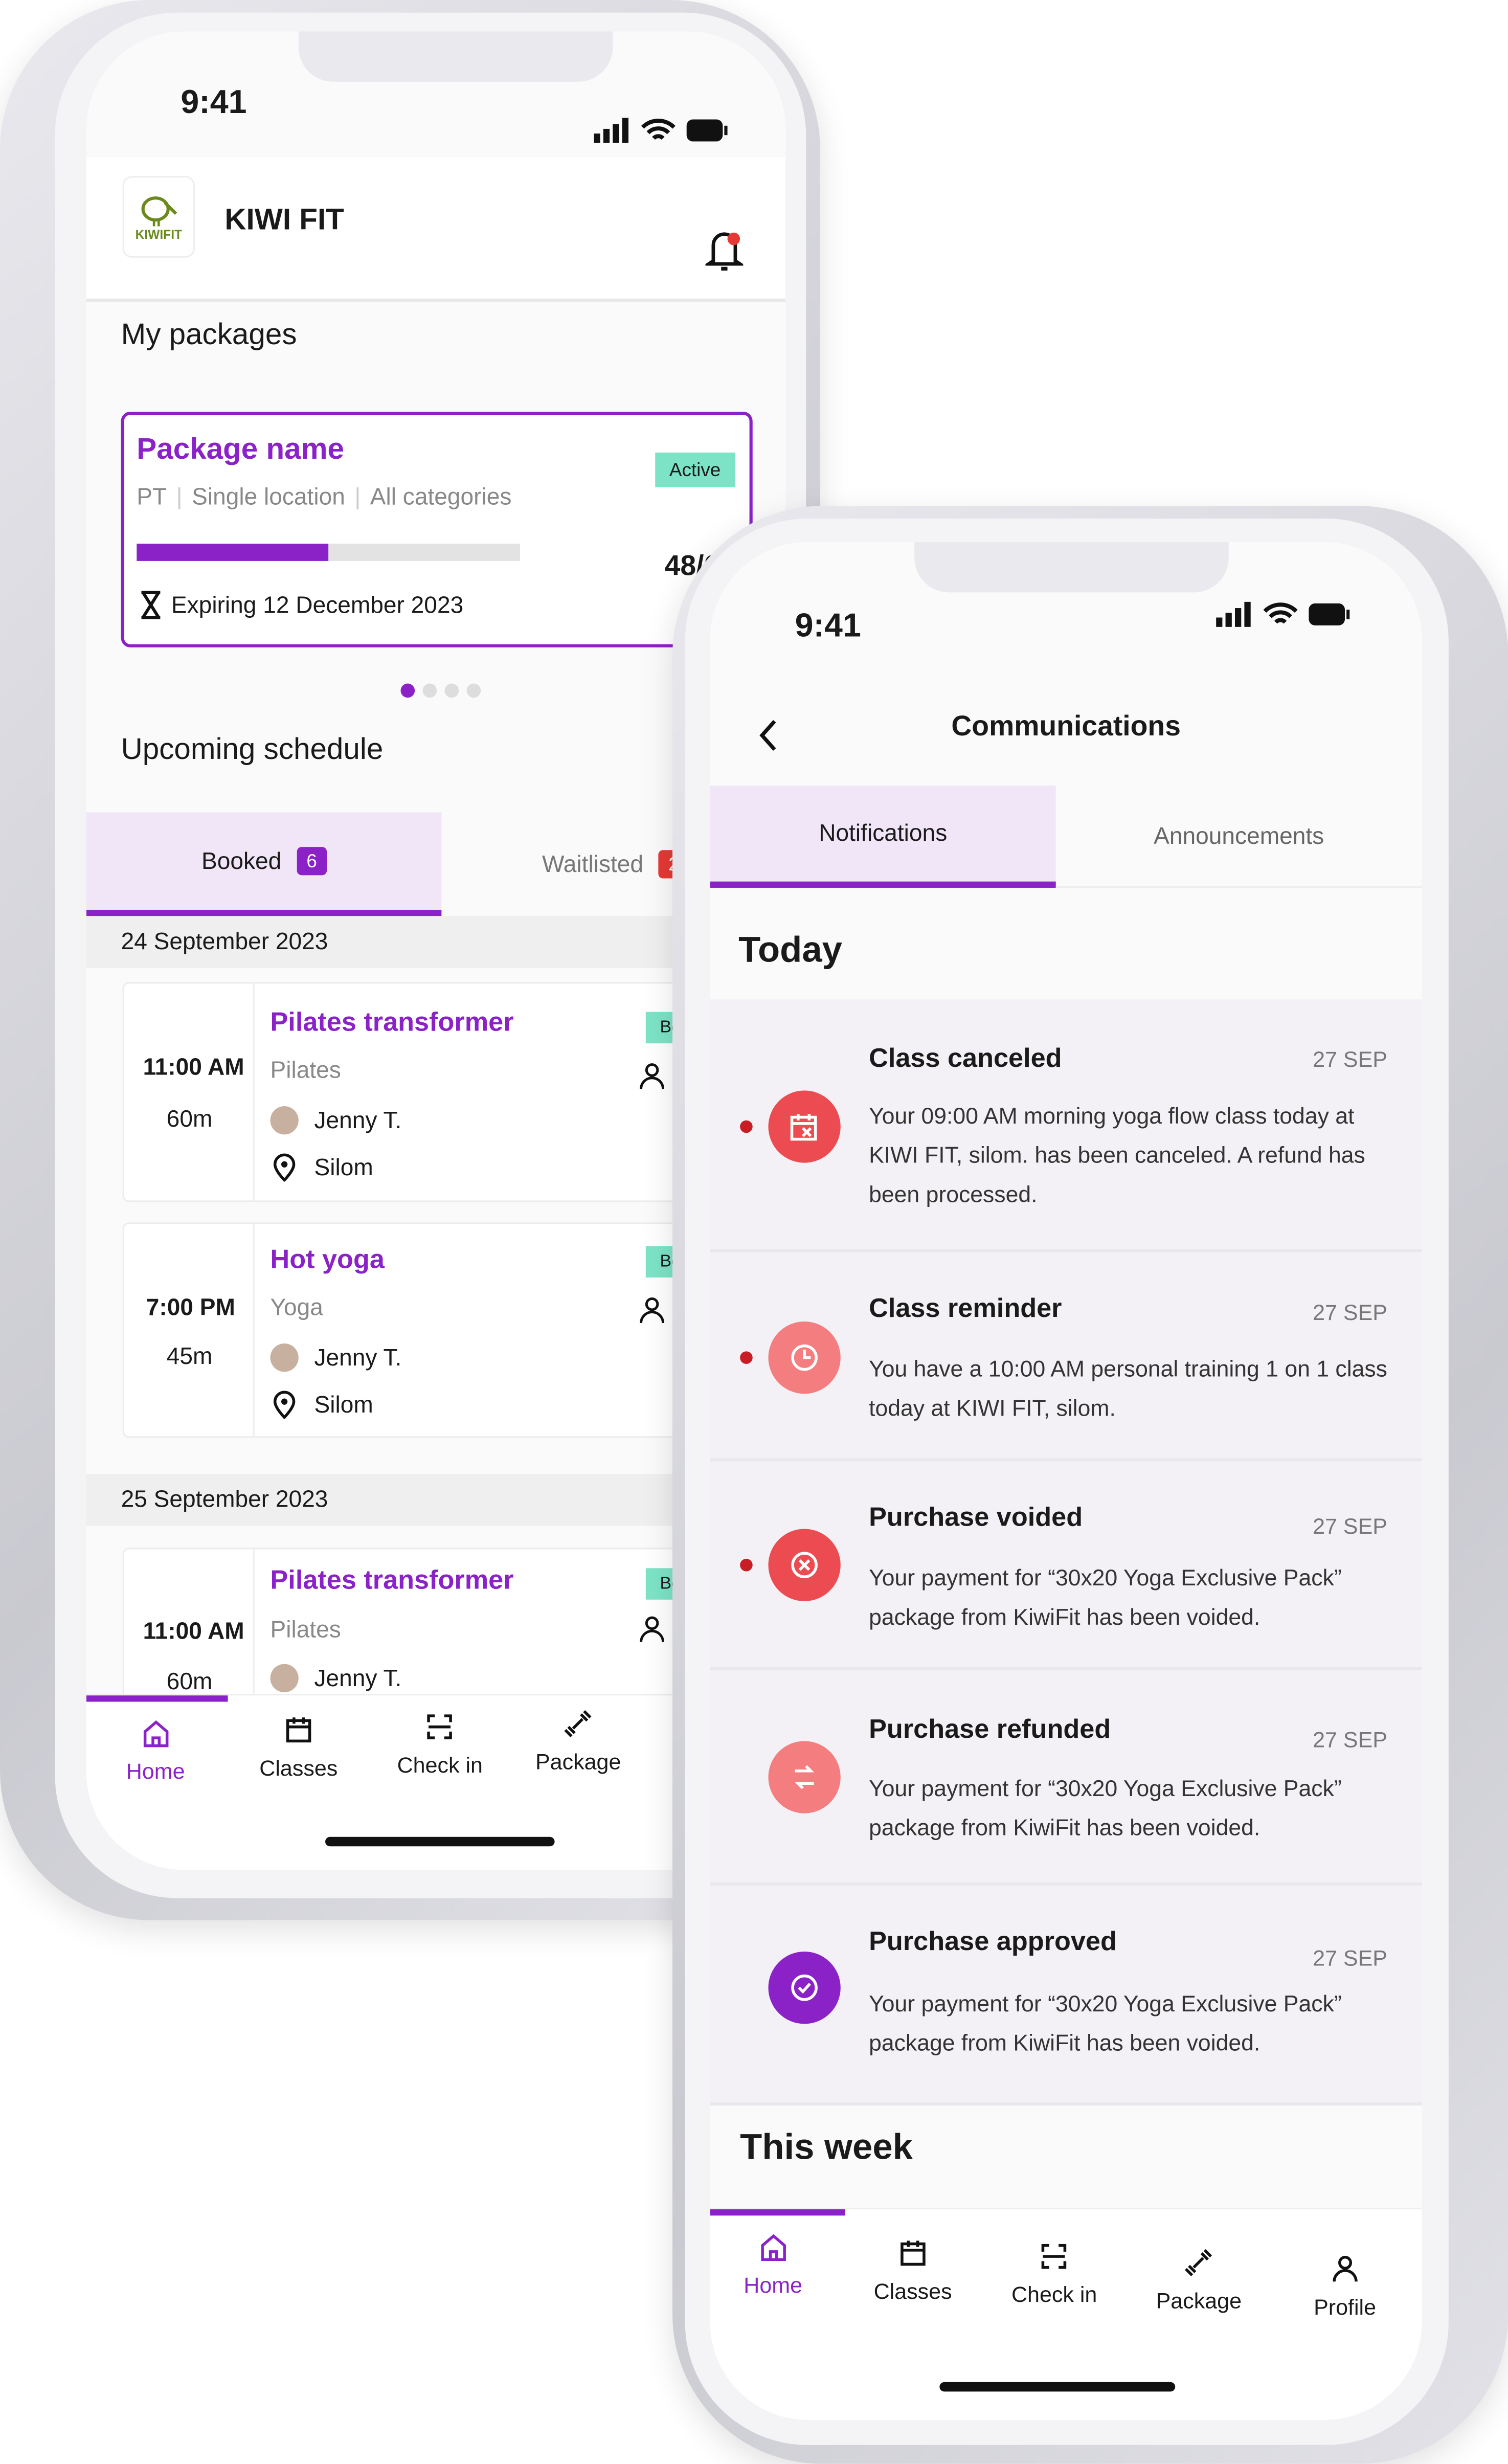  Describe the element at coordinates (1345, 2286) in the screenshot. I see `nav-profile: Profile` at that location.